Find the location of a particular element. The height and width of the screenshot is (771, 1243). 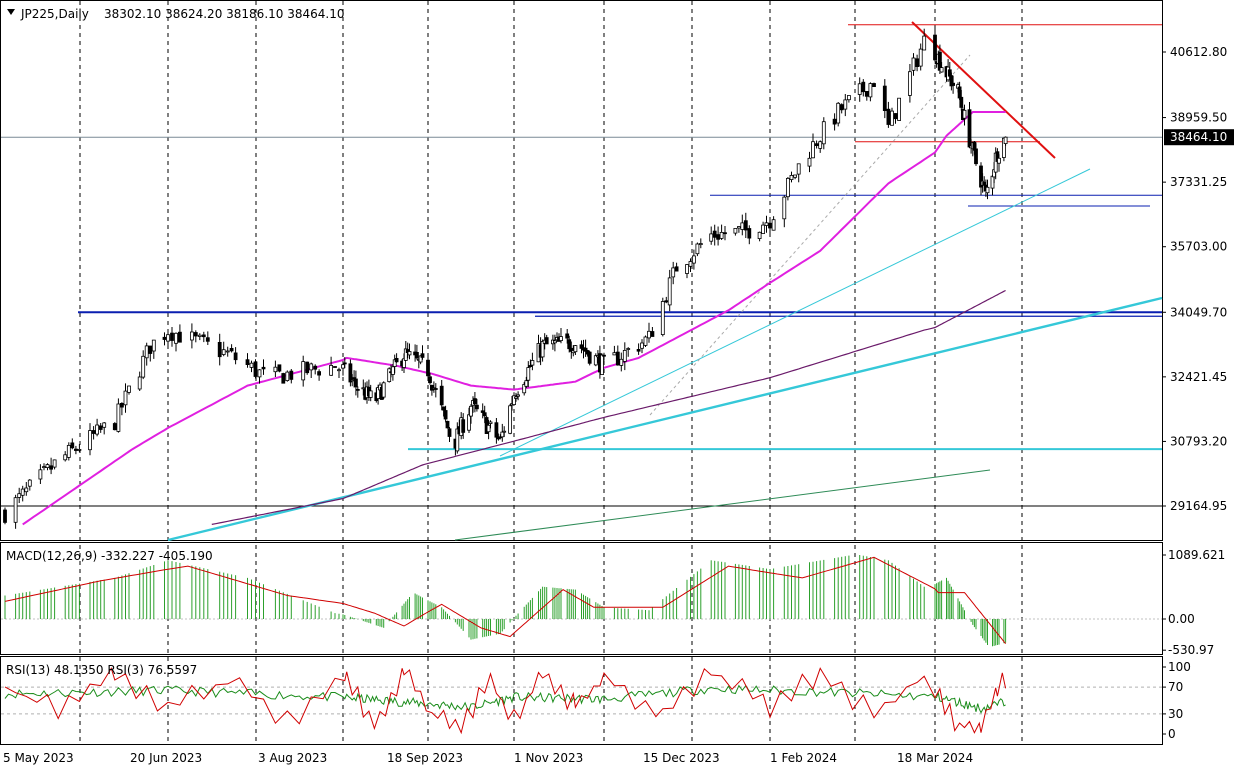

macd-tick-label: 1089.621 is located at coordinates (1196, 555).